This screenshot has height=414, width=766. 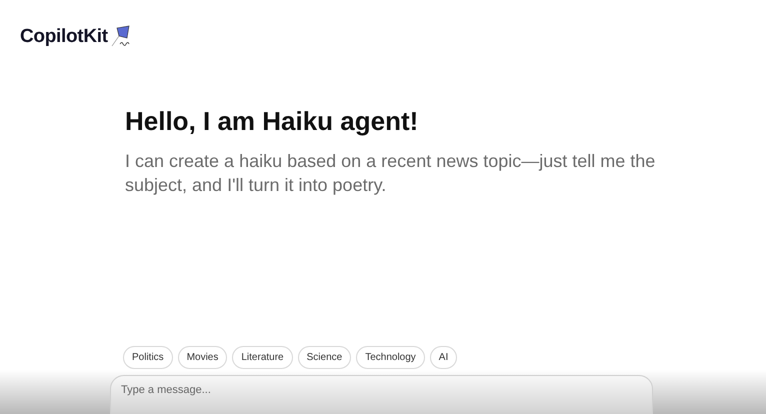 I want to click on suggestion-chip: AI, so click(x=444, y=357).